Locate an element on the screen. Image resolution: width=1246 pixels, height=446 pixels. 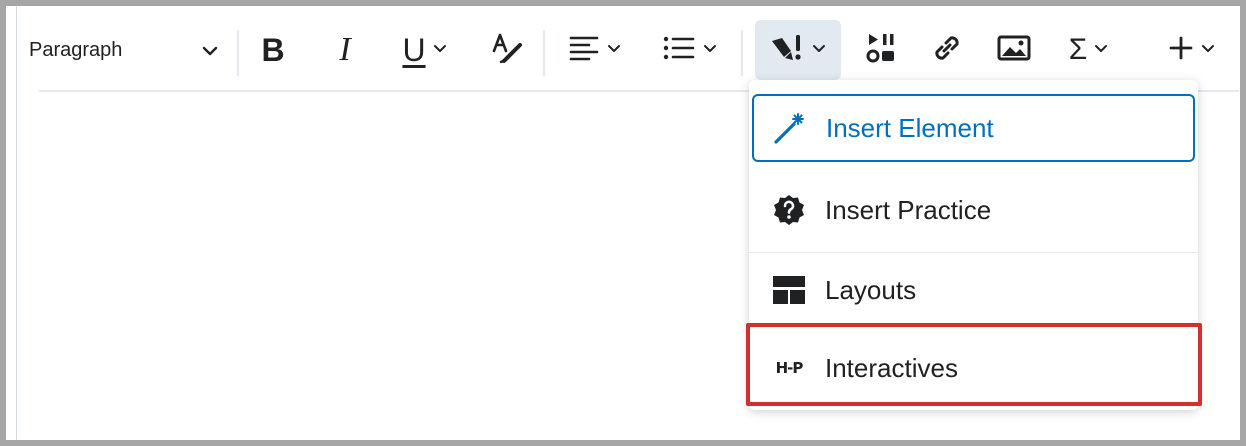
insert-stuff-button is located at coordinates (798, 50).